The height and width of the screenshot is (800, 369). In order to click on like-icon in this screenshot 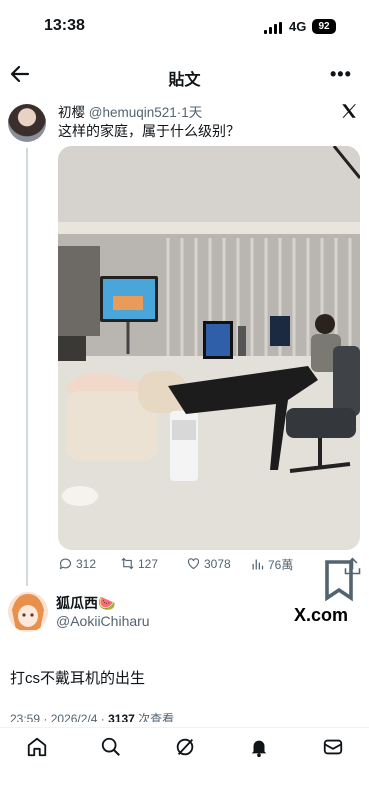, I will do `click(193, 564)`.